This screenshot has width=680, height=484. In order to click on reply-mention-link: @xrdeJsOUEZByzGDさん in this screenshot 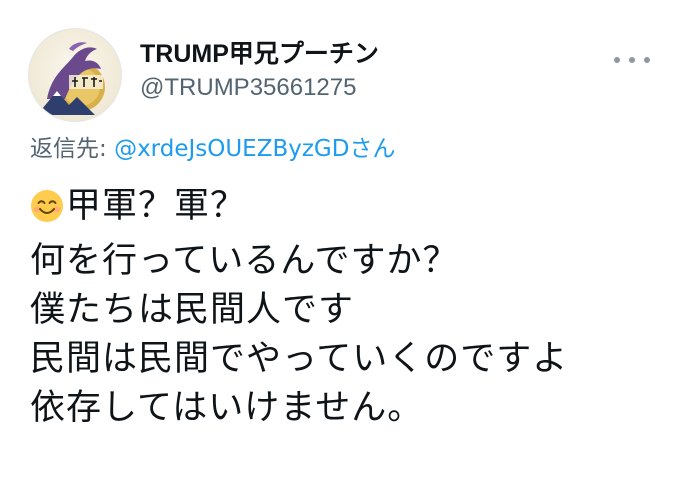, I will do `click(254, 149)`.